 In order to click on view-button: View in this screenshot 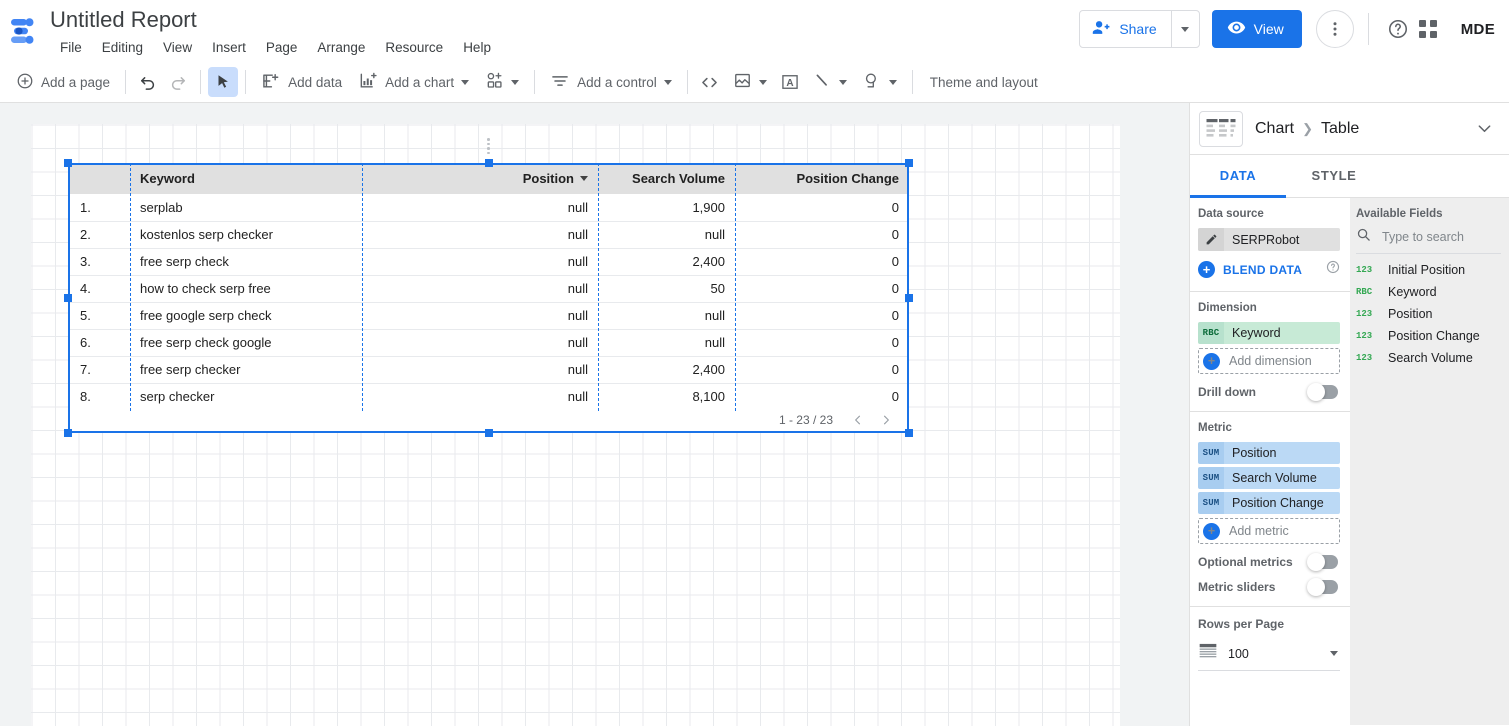, I will do `click(1256, 29)`.